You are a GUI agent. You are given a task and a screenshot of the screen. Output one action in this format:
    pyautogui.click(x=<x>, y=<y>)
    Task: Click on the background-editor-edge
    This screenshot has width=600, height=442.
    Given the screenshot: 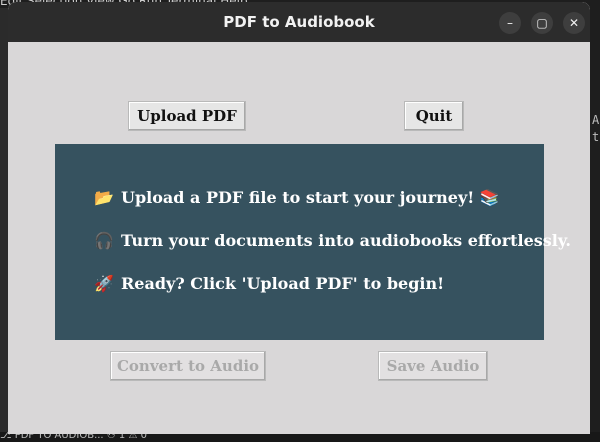 What is the action you would take?
    pyautogui.click(x=595, y=220)
    